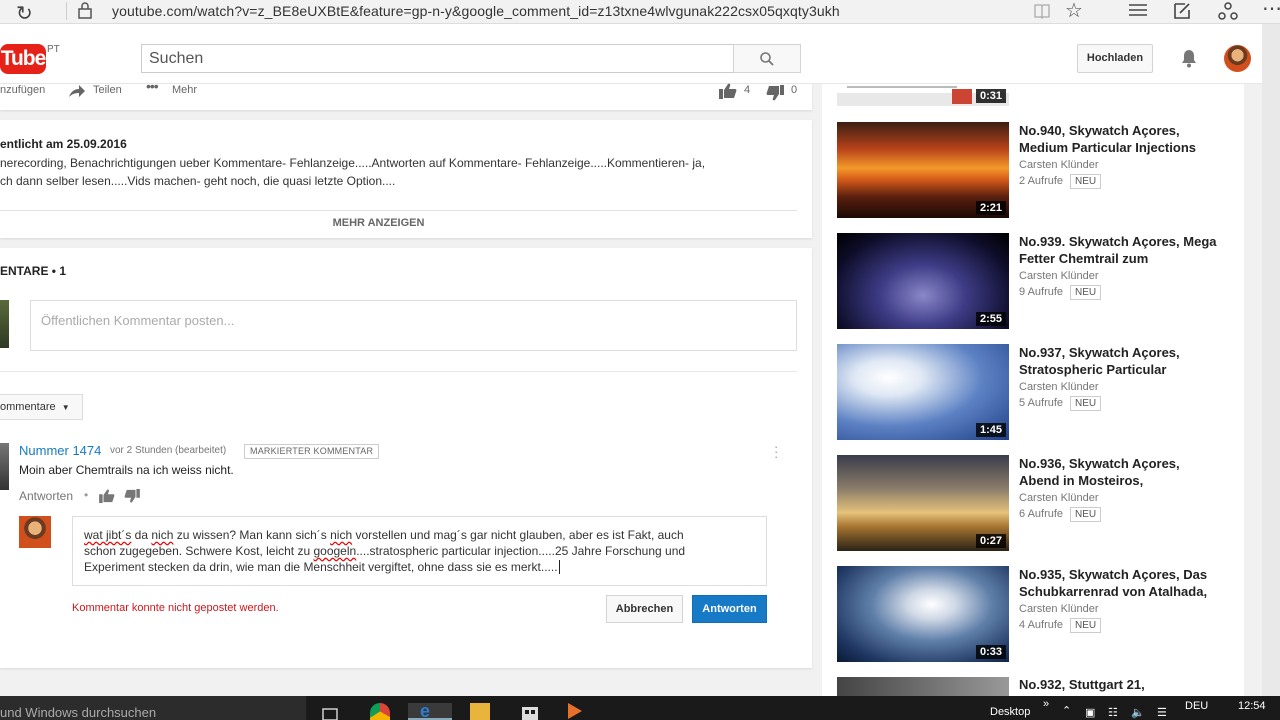  I want to click on search-input: Suchen, so click(437, 58).